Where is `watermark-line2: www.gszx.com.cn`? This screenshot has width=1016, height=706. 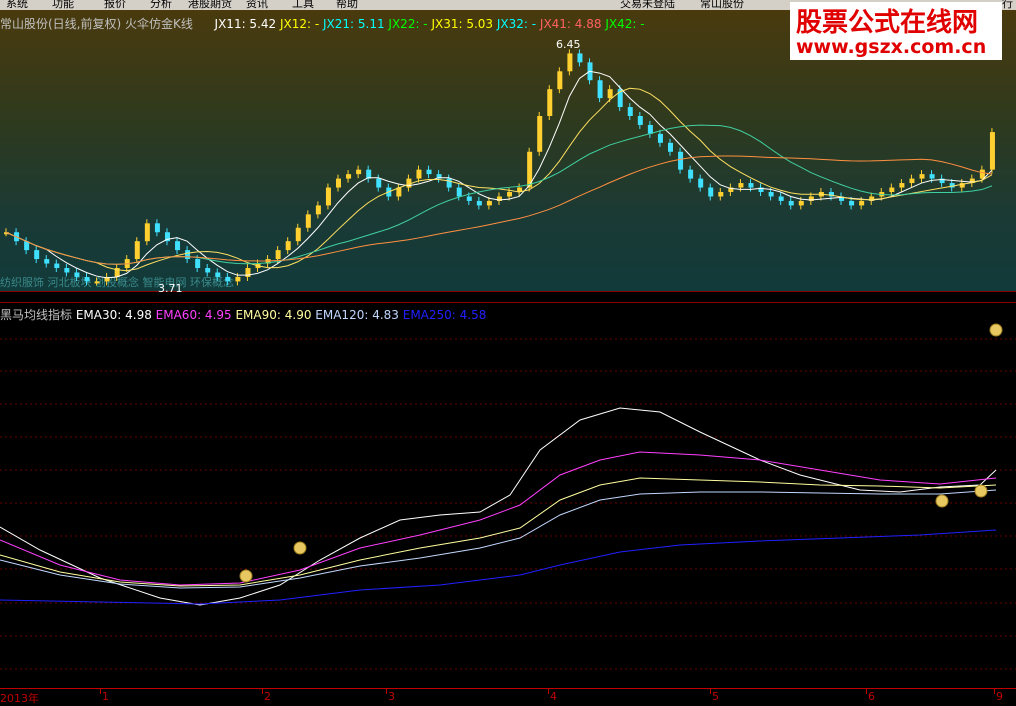
watermark-line2: www.gszx.com.cn is located at coordinates (891, 47).